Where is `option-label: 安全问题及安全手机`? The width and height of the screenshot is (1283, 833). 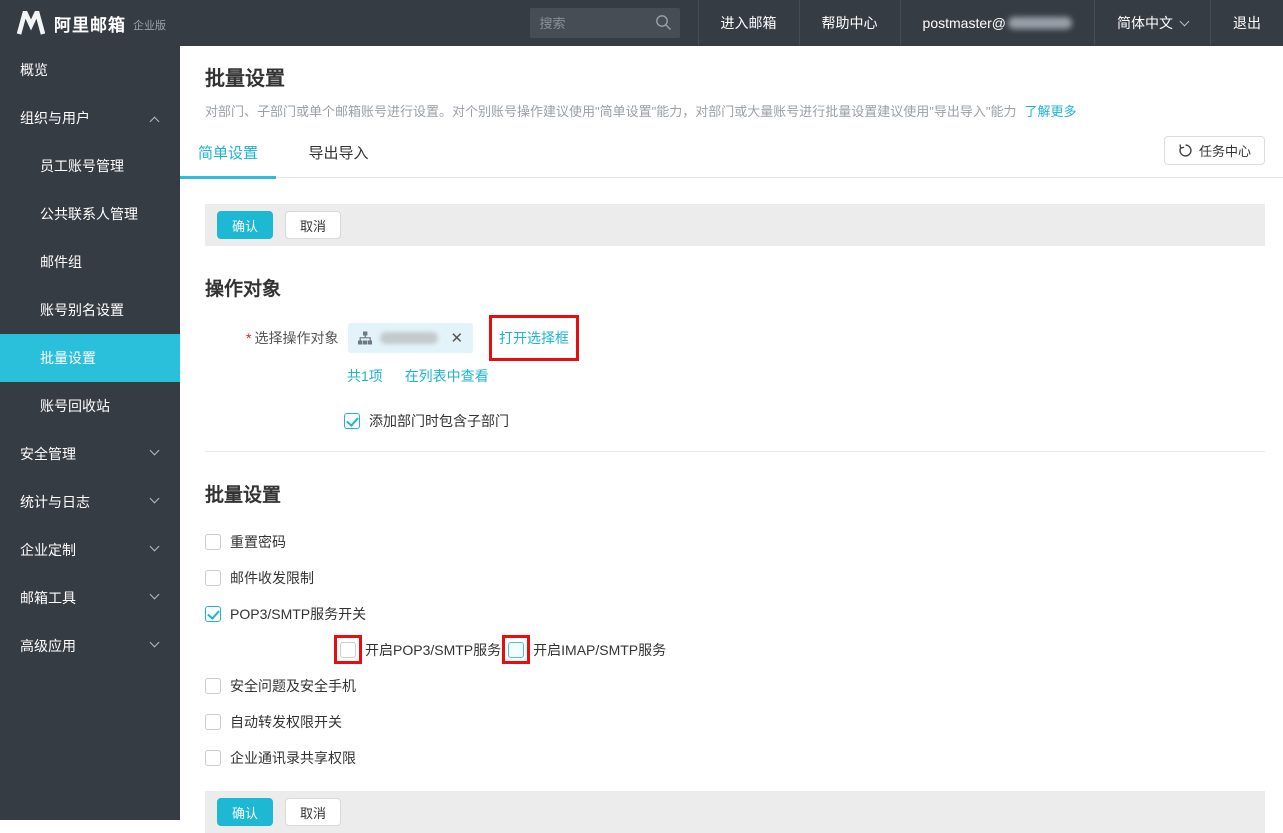
option-label: 安全问题及安全手机 is located at coordinates (293, 686).